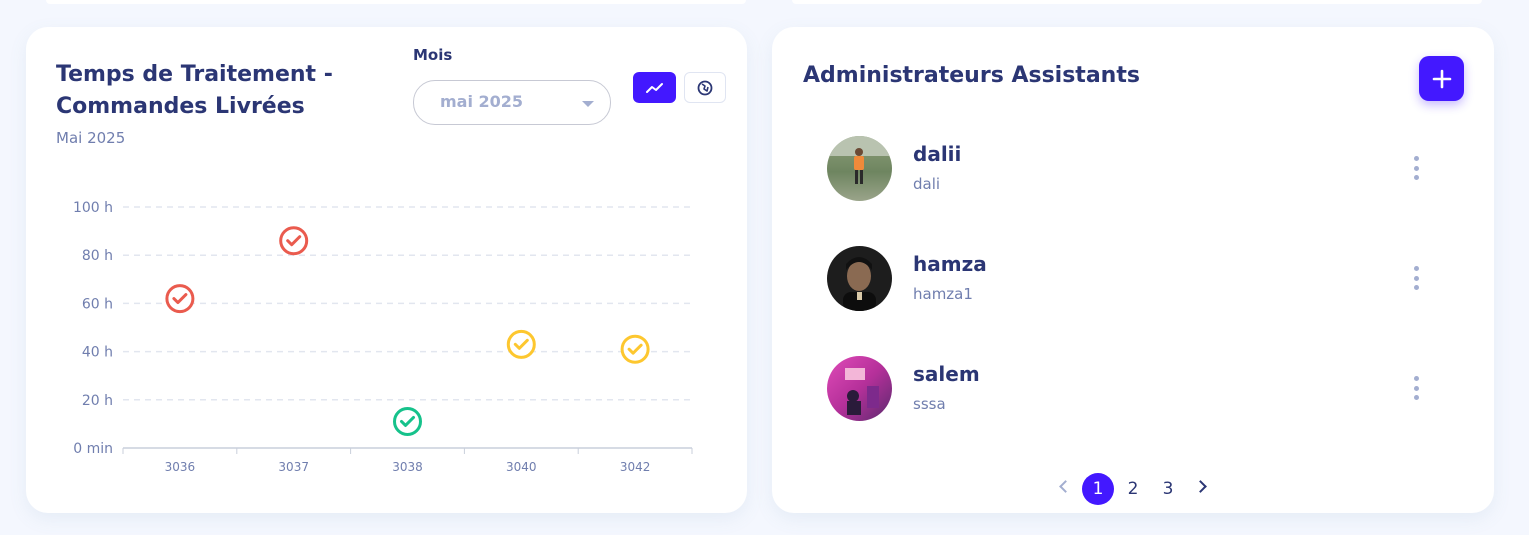 This screenshot has width=1529, height=535. Describe the element at coordinates (971, 75) in the screenshot. I see `admins-title: Administrateurs Assistants` at that location.